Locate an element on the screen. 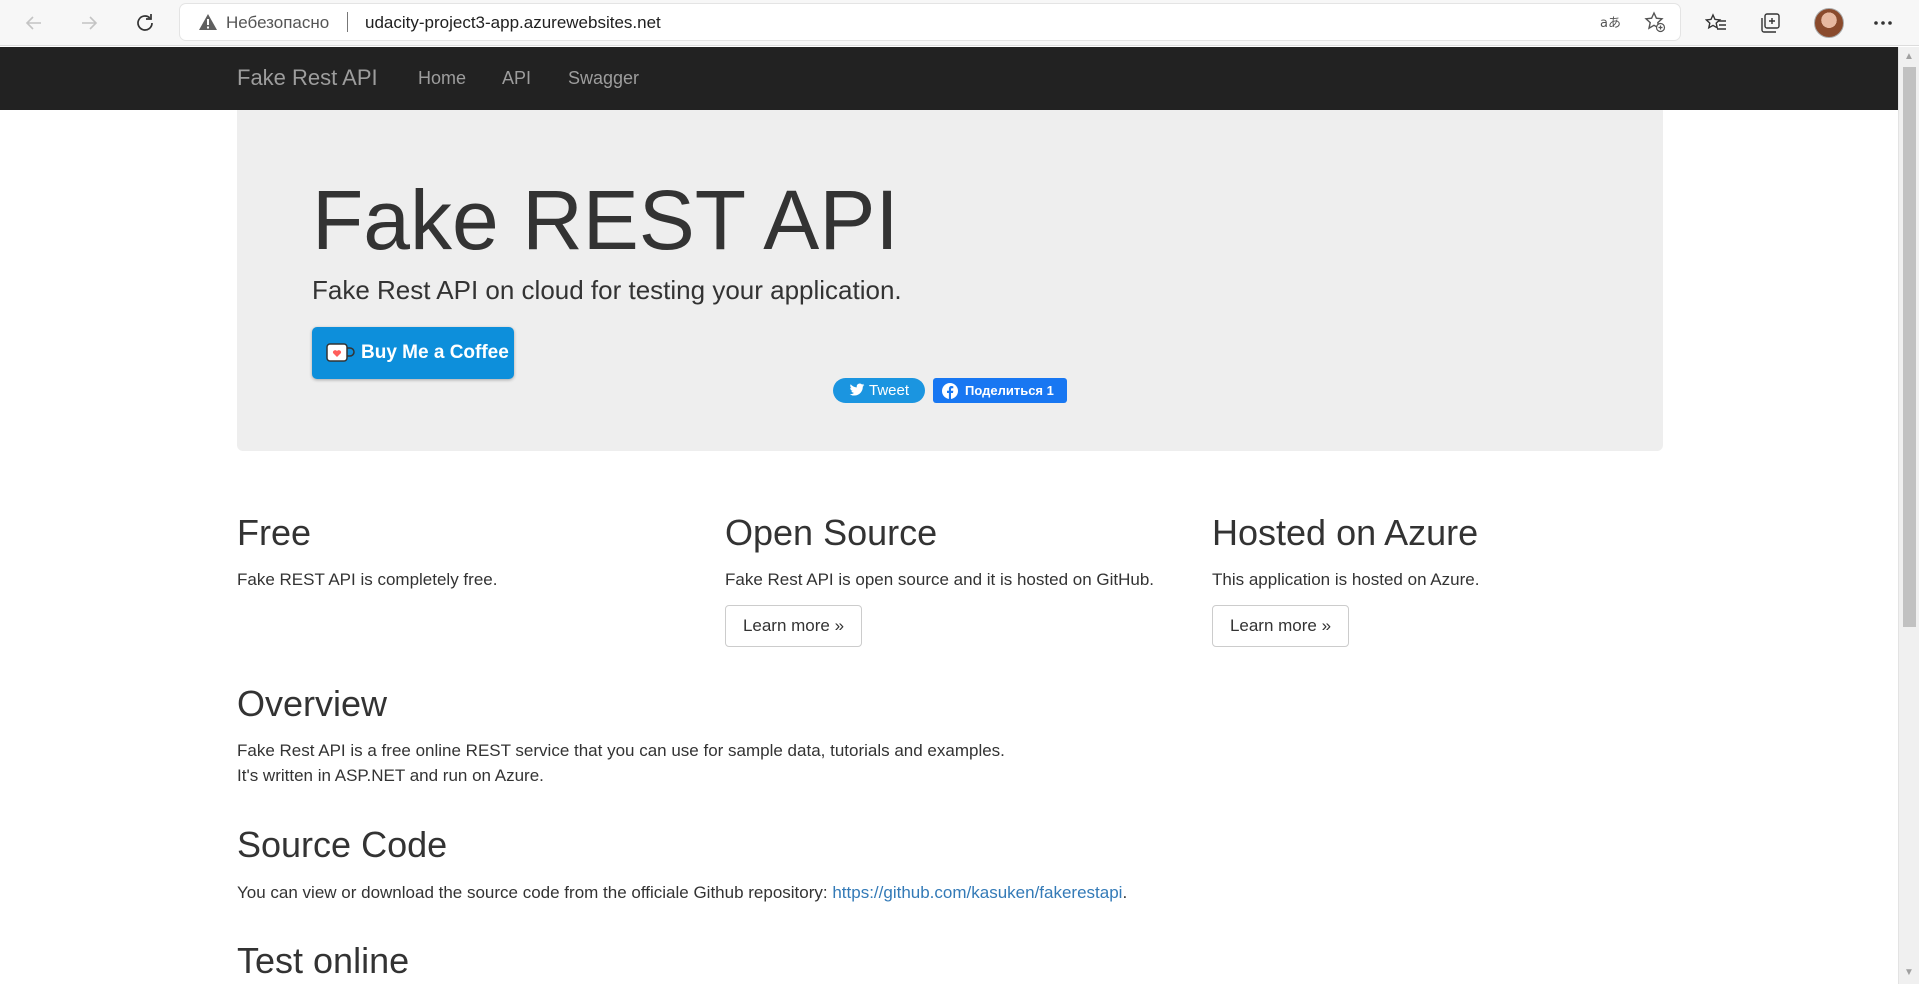 The width and height of the screenshot is (1919, 984). scroll-thumb is located at coordinates (1909, 347).